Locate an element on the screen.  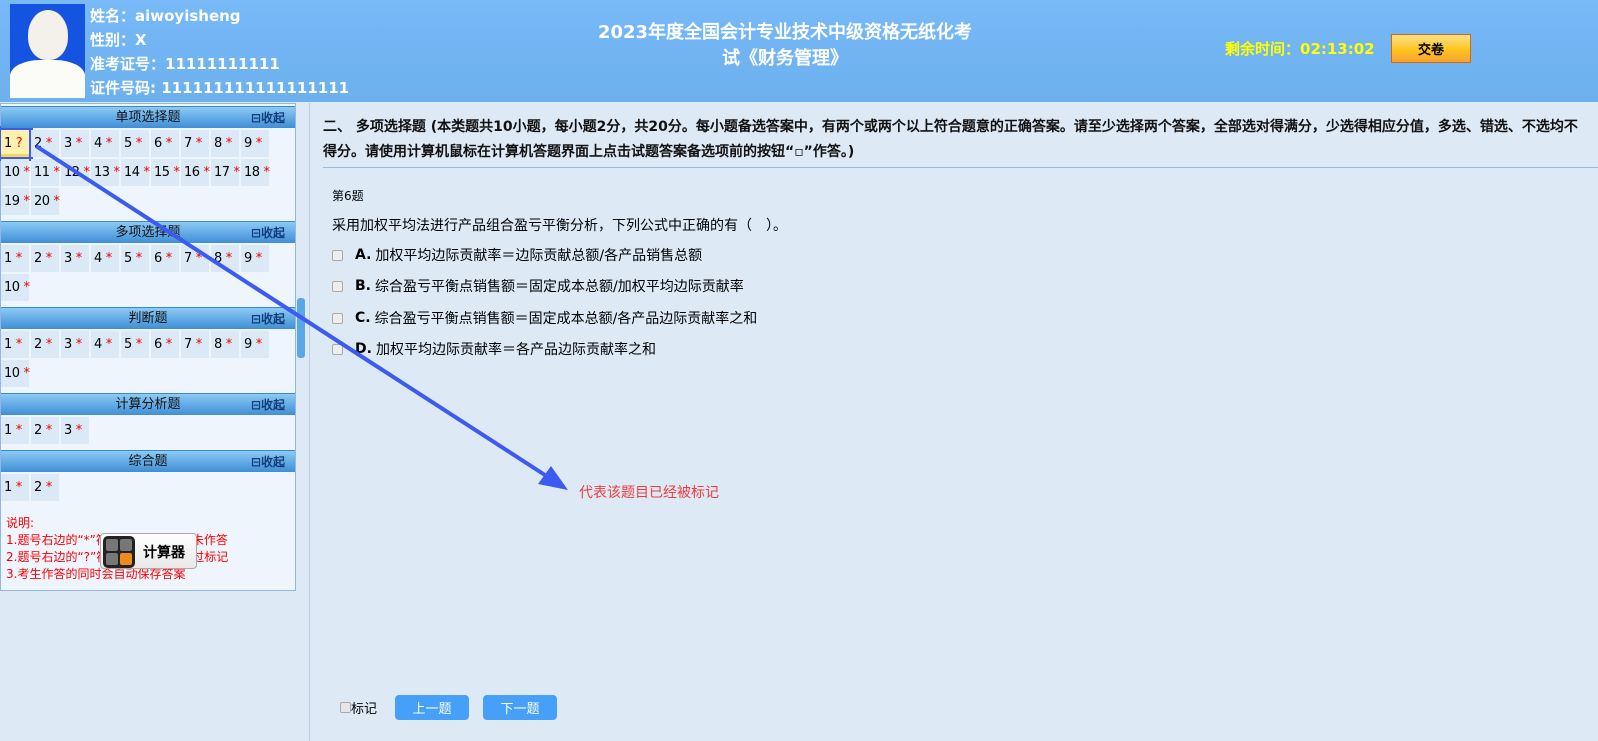
question-grid: 1 * 2 * 3 * is located at coordinates (148, 431).